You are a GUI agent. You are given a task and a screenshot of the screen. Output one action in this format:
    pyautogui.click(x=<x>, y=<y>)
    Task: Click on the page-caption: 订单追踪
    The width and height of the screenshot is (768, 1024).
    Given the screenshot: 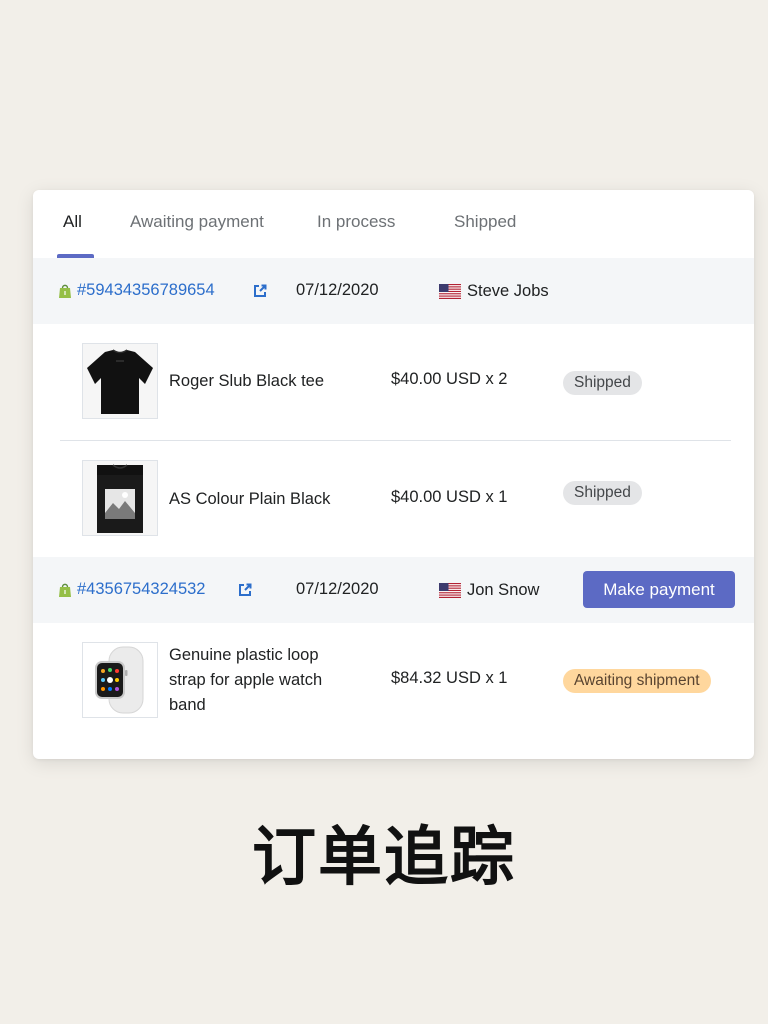 What is the action you would take?
    pyautogui.click(x=384, y=857)
    